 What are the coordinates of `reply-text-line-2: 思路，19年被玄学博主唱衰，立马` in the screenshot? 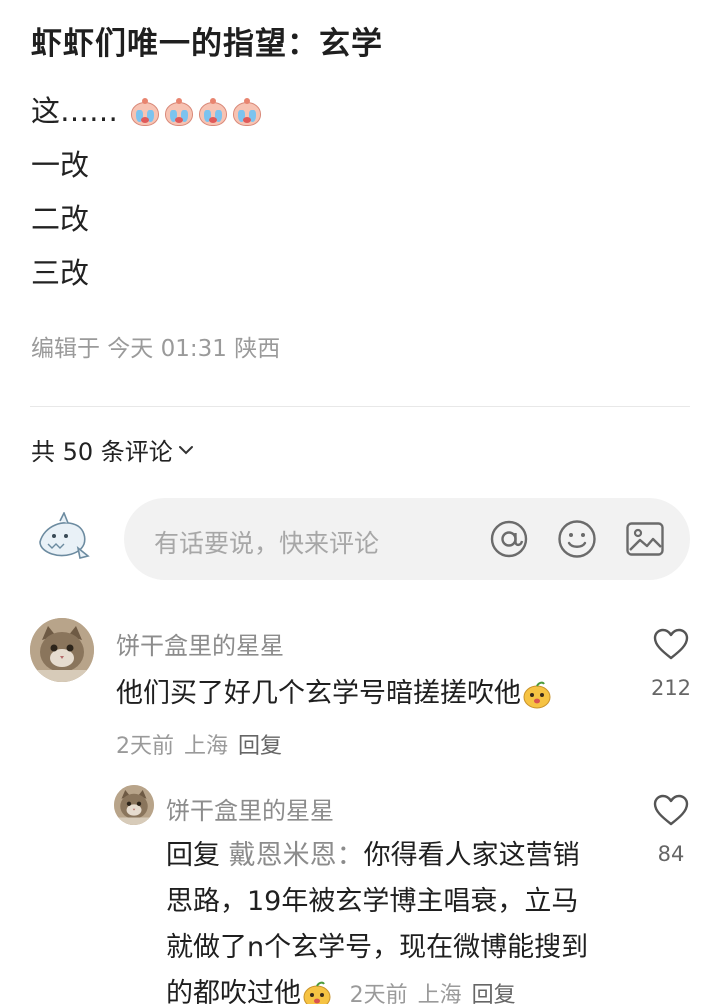 It's located at (372, 901).